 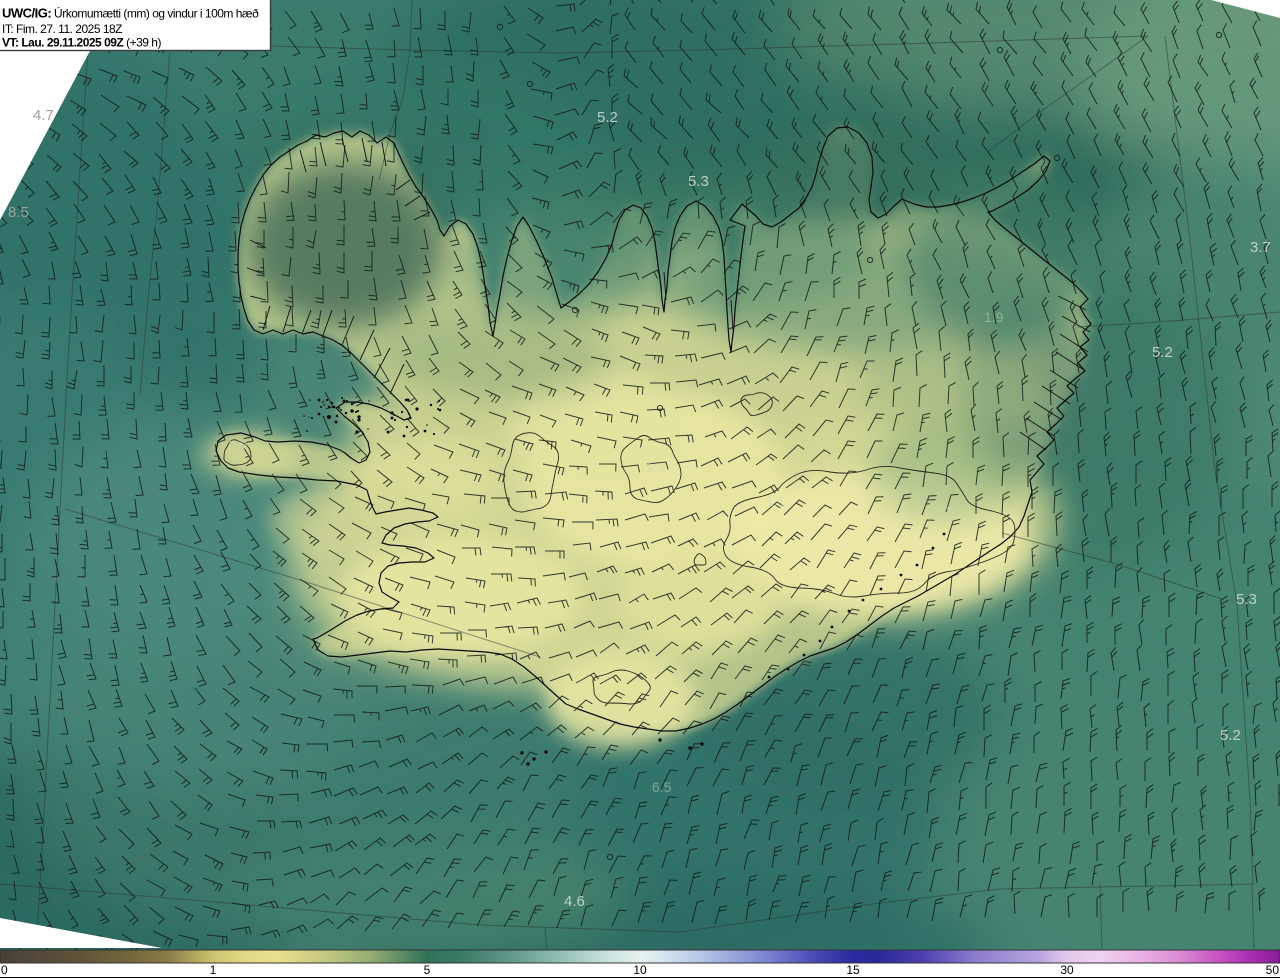 What do you see at coordinates (1067, 970) in the screenshot?
I see `svg-text: 30` at bounding box center [1067, 970].